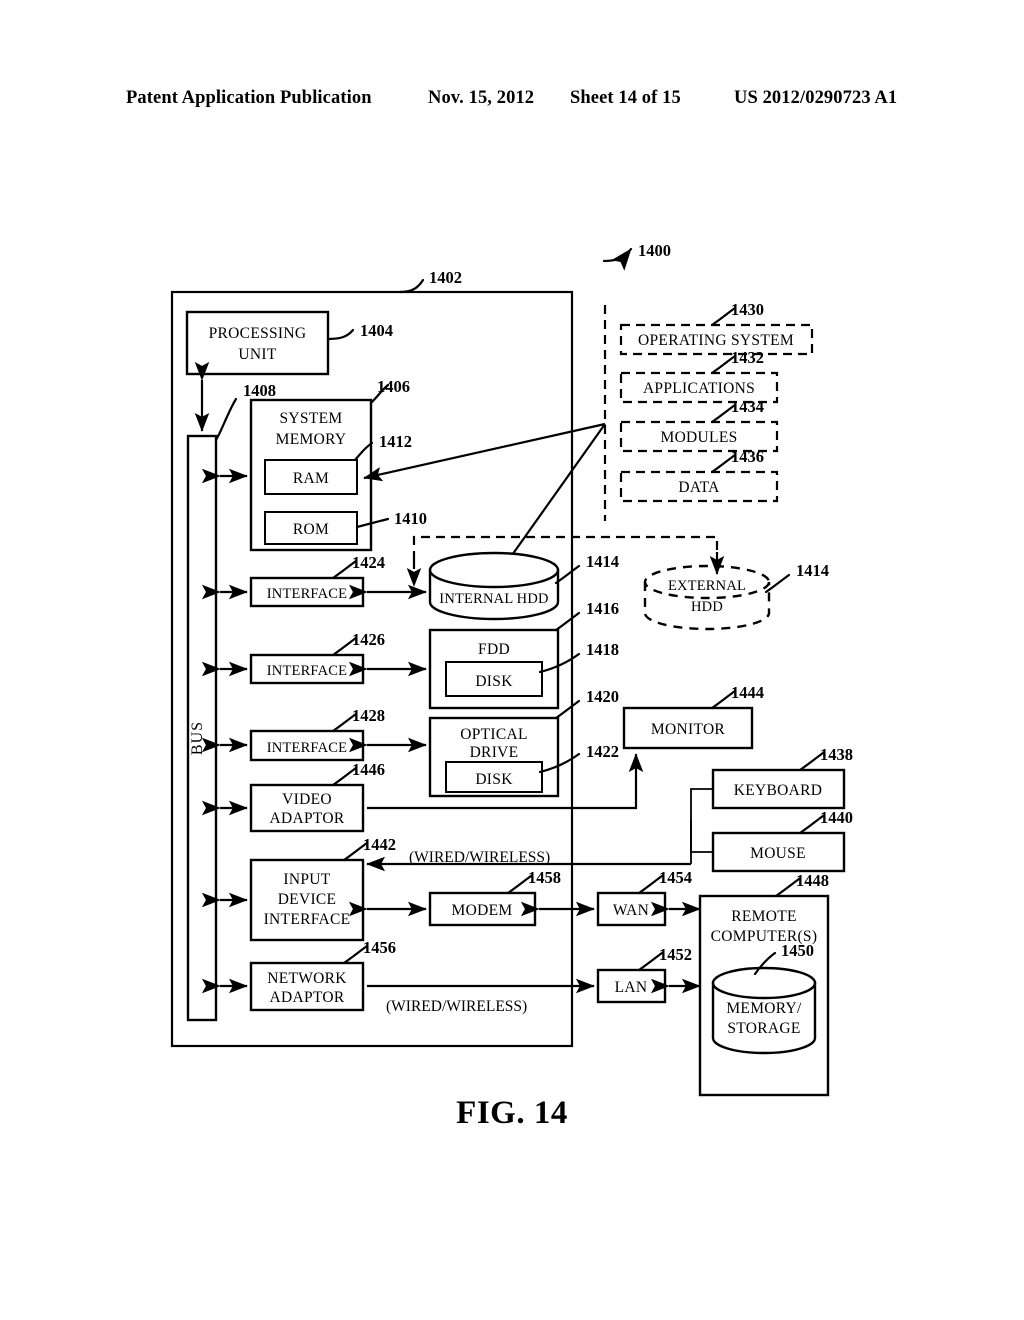 The height and width of the screenshot is (1320, 1024). Describe the element at coordinates (376, 330) in the screenshot. I see `ref-1404: 1404` at that location.